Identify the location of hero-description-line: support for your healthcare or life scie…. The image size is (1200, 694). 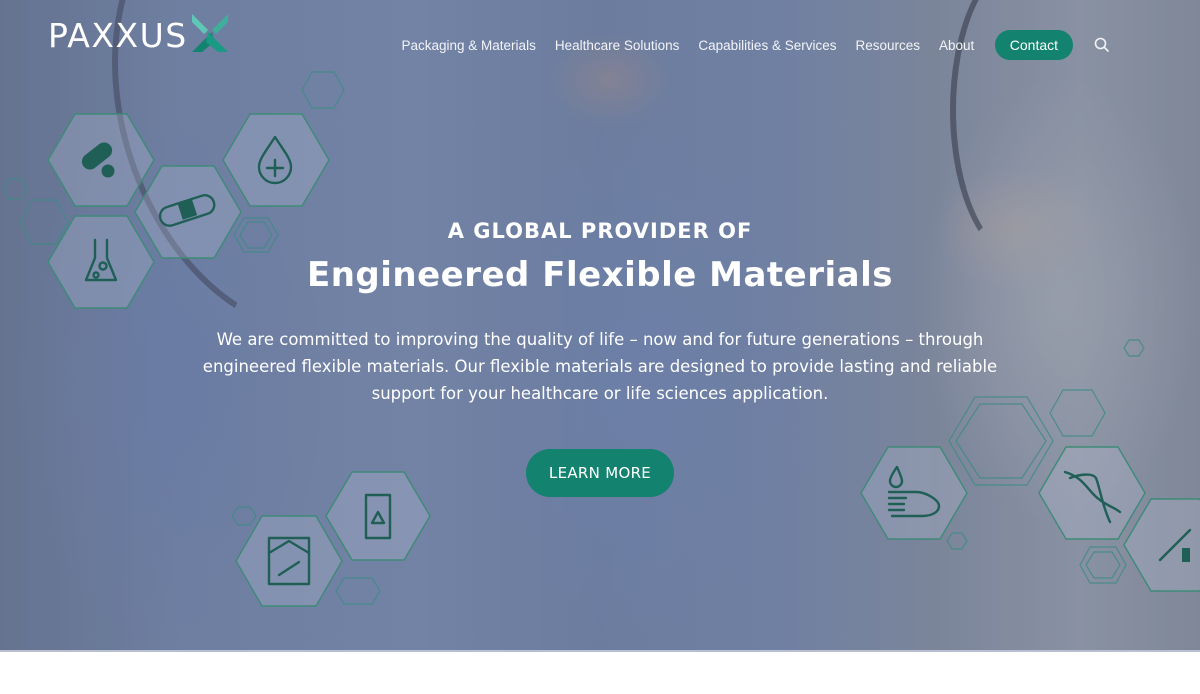
(600, 393).